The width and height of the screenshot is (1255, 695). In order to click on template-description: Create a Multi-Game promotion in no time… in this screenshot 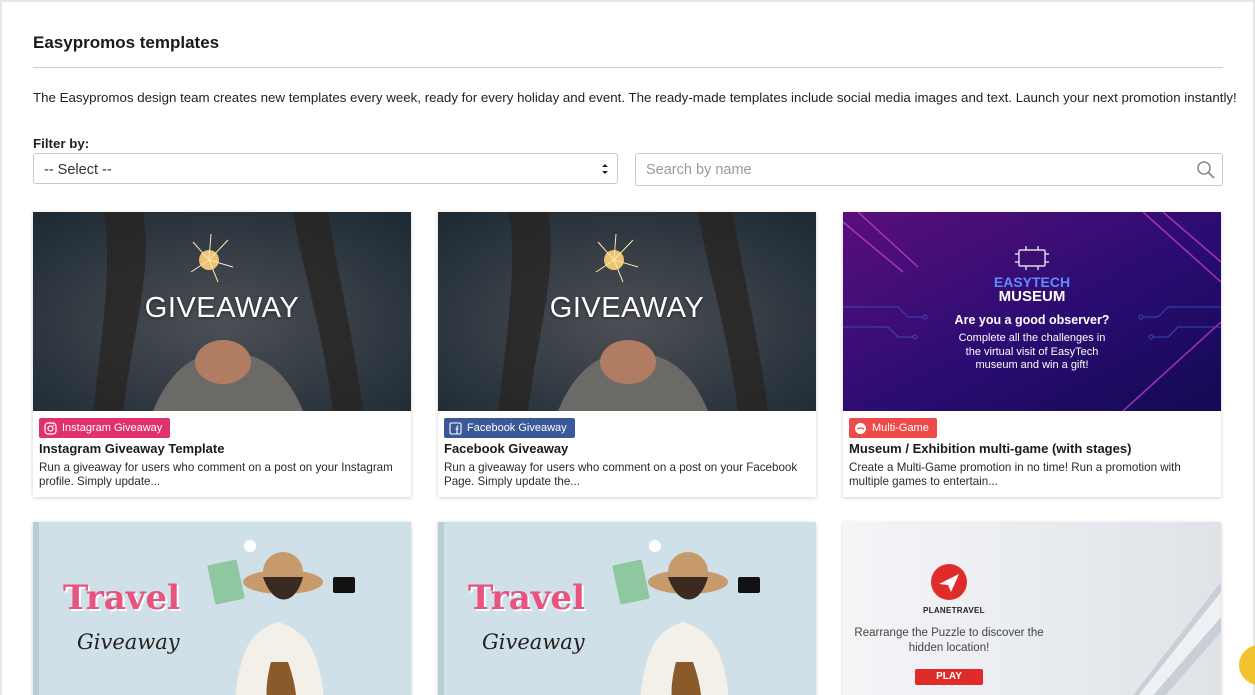, I will do `click(1015, 474)`.